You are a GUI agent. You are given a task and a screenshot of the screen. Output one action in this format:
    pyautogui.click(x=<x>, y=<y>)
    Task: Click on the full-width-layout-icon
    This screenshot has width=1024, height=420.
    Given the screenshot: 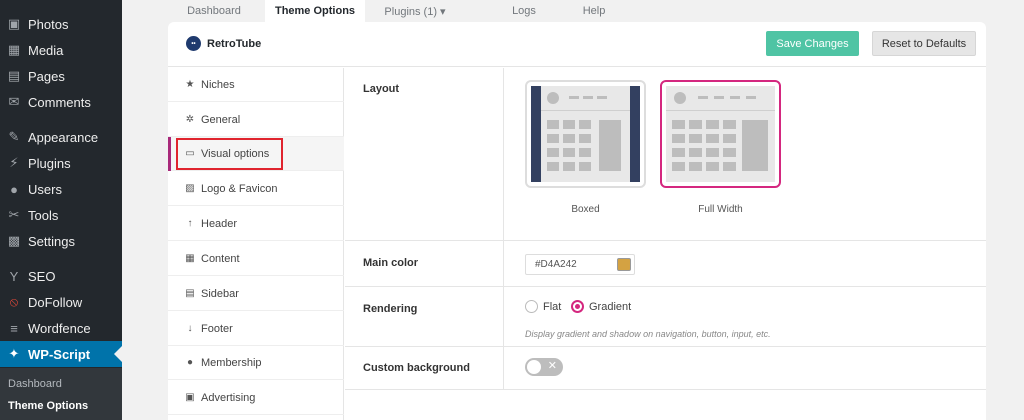 What is the action you would take?
    pyautogui.click(x=720, y=134)
    